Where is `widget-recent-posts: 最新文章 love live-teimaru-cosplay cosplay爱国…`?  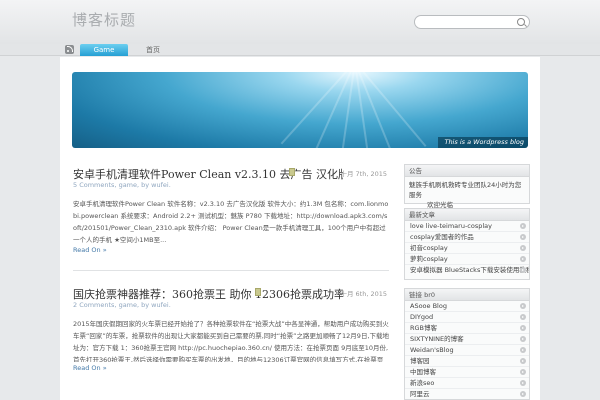
widget-recent-posts: 最新文章 love live-teimaru-cosplay cosplay爱国… is located at coordinates (467, 244).